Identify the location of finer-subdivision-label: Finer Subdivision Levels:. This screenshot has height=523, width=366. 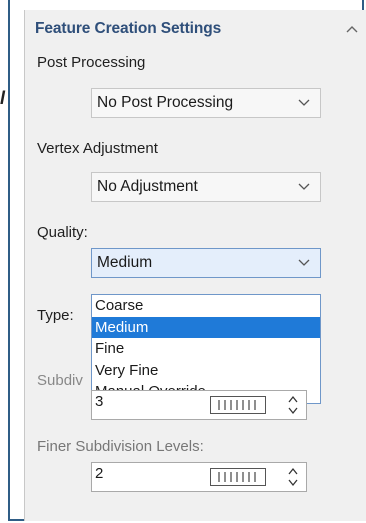
(120, 446).